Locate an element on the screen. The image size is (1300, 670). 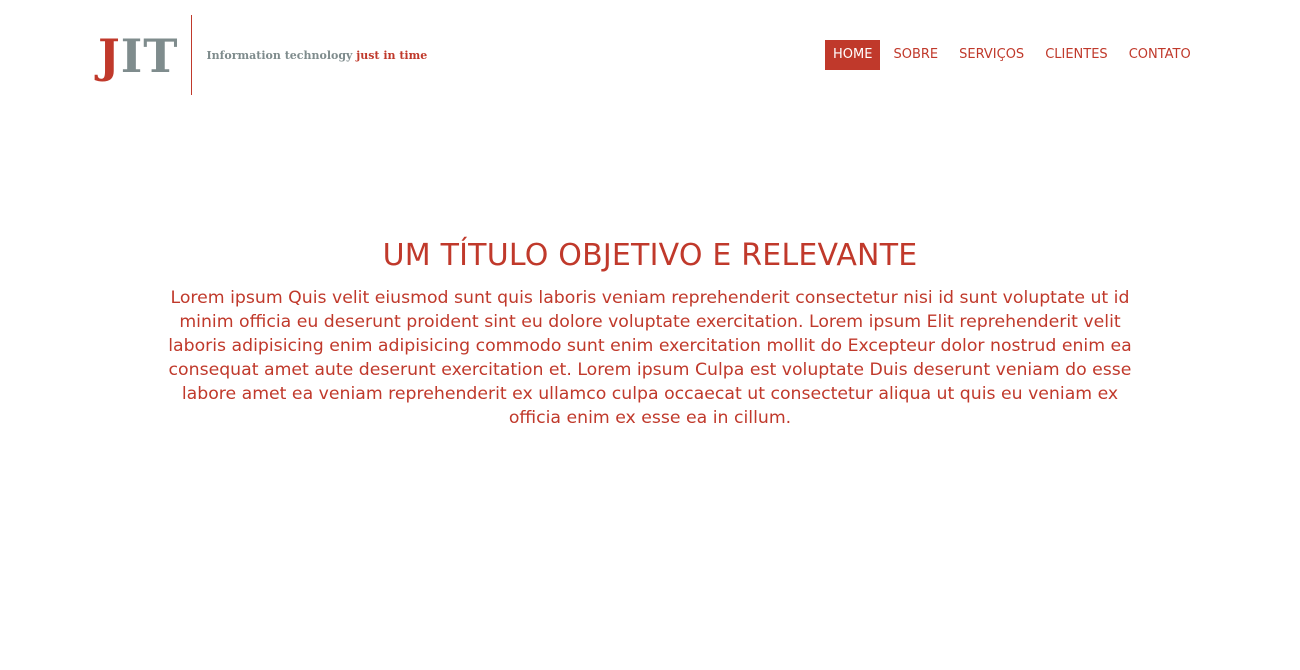
logo-letter-j: J is located at coordinates (109, 56).